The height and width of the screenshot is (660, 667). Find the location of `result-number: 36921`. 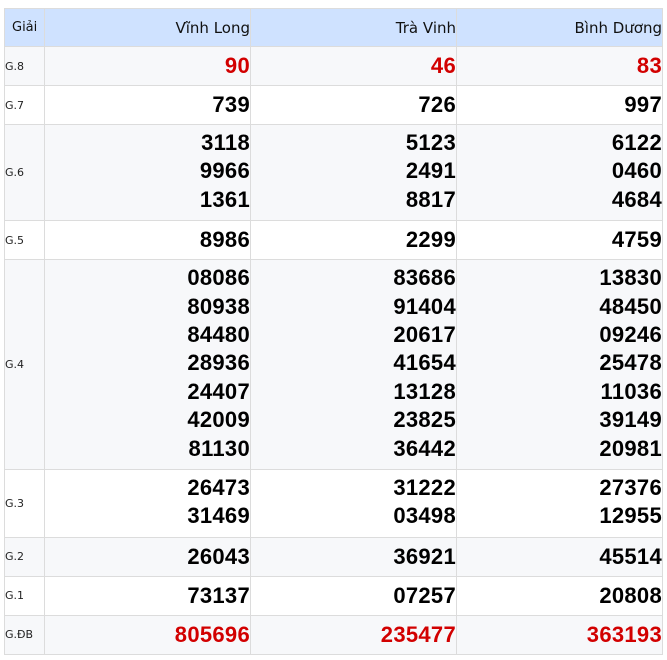

result-number: 36921 is located at coordinates (424, 556).